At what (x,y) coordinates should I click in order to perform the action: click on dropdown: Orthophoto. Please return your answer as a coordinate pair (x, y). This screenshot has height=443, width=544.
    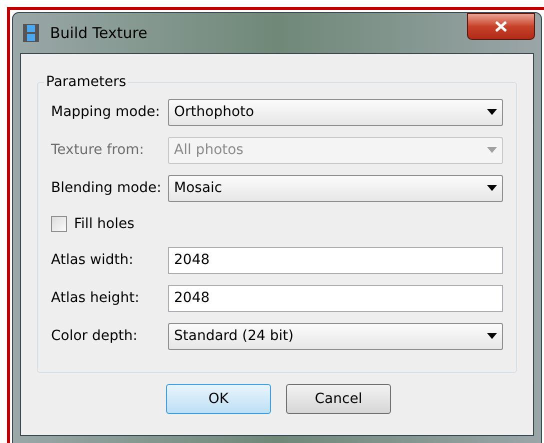
    Looking at the image, I should click on (335, 112).